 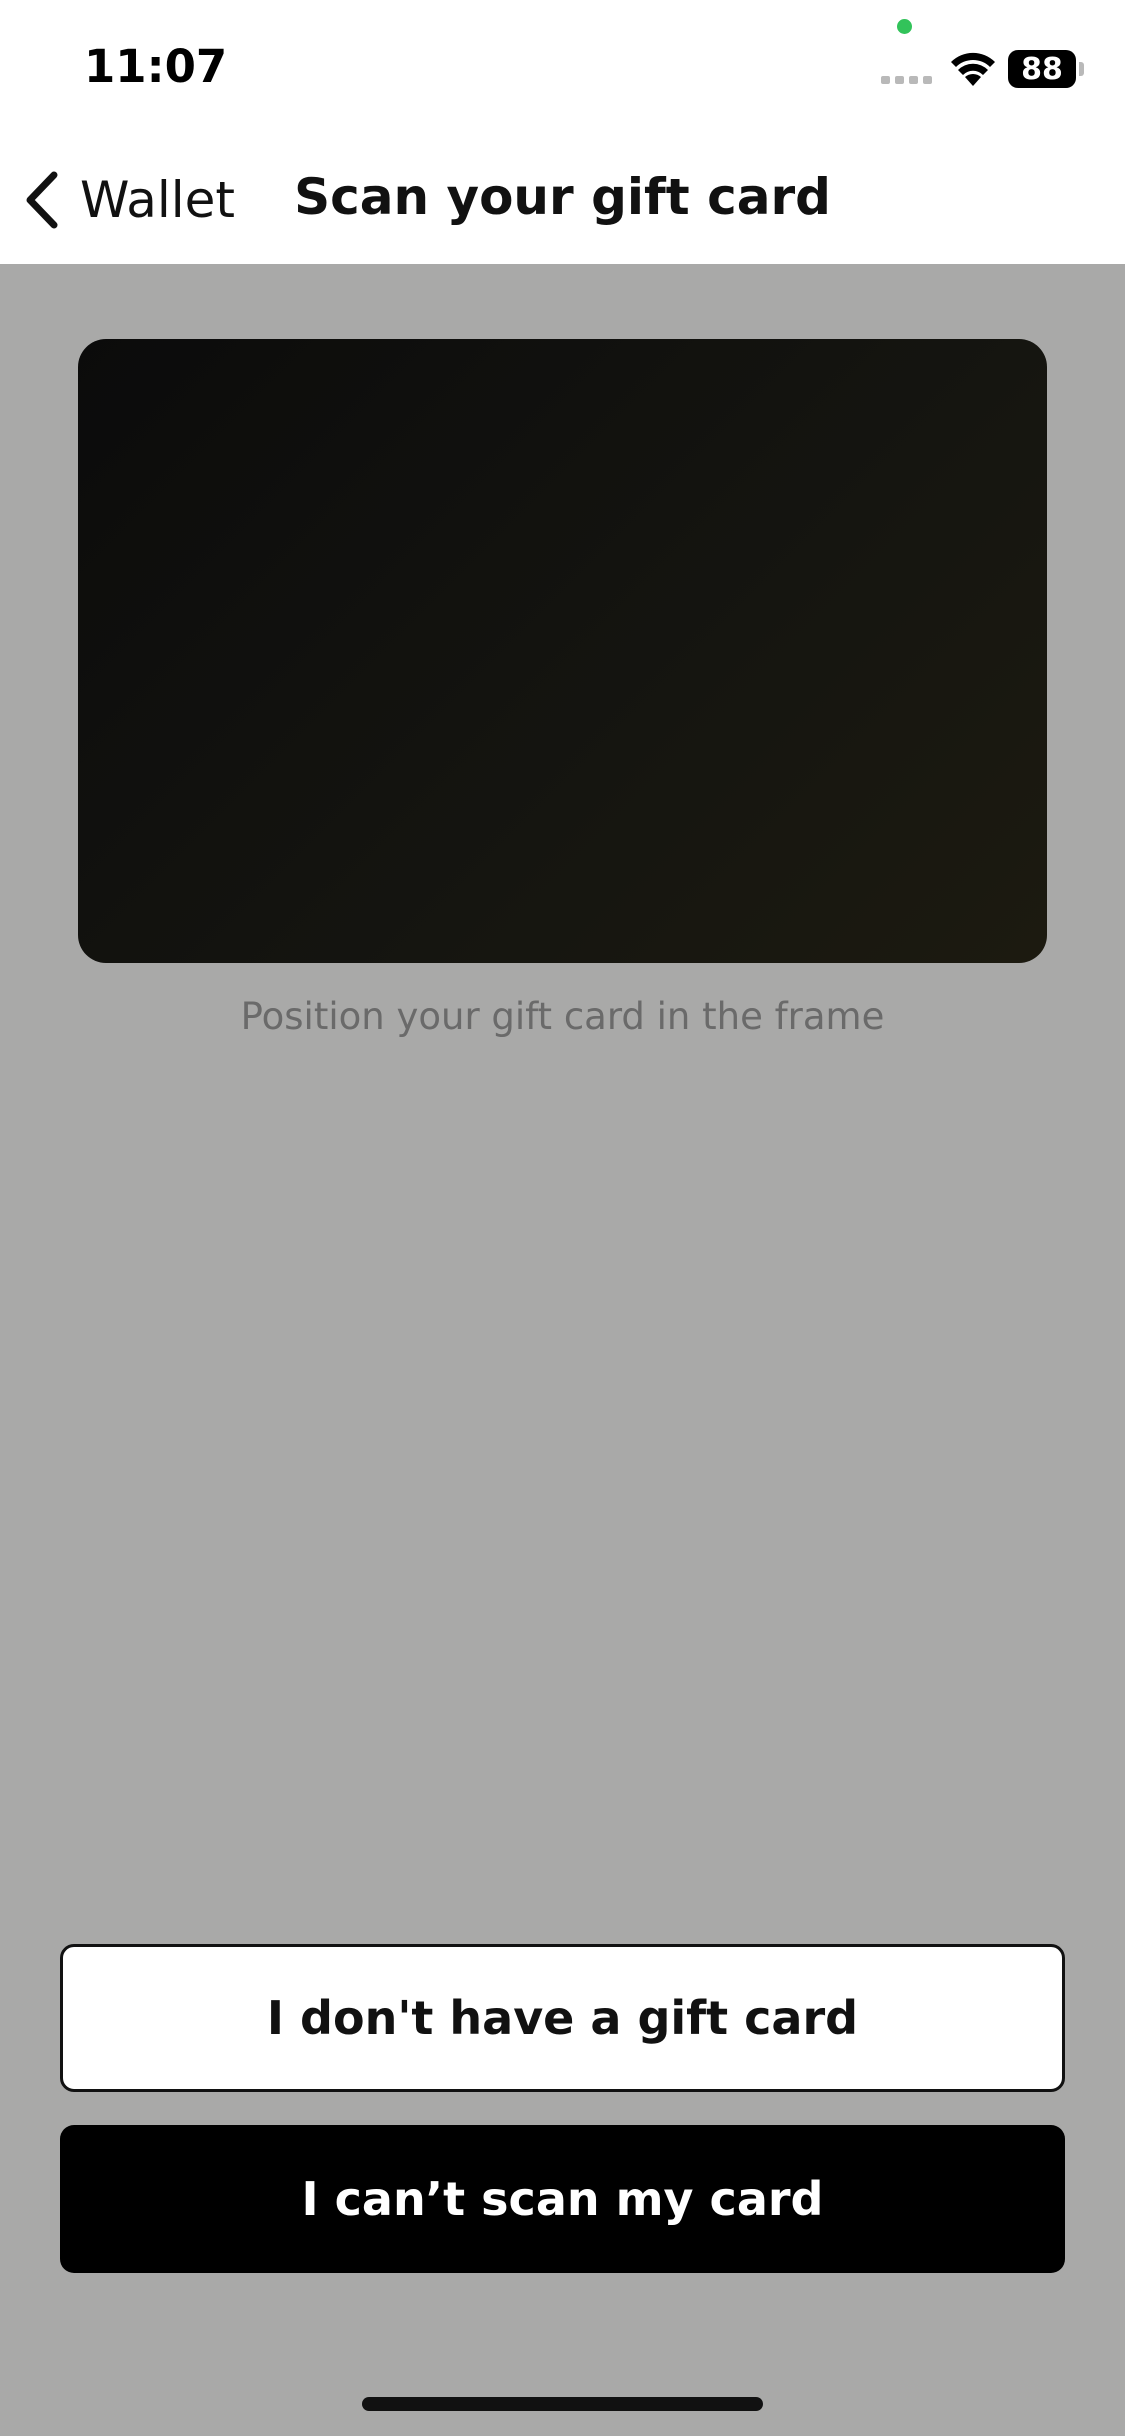 I want to click on status-time: 11:07, so click(x=156, y=66).